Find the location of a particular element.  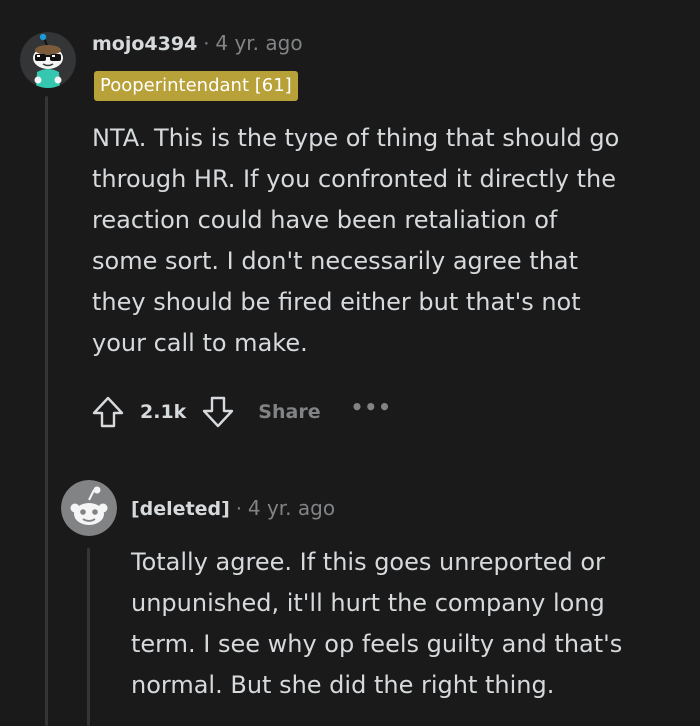

snoo-sunglasses-avatar-icon is located at coordinates (48, 60).